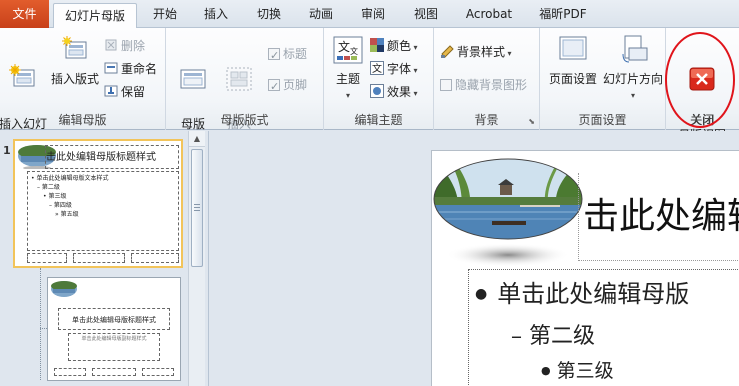 The image size is (739, 386). Describe the element at coordinates (111, 45) in the screenshot. I see `delete-icon` at that location.